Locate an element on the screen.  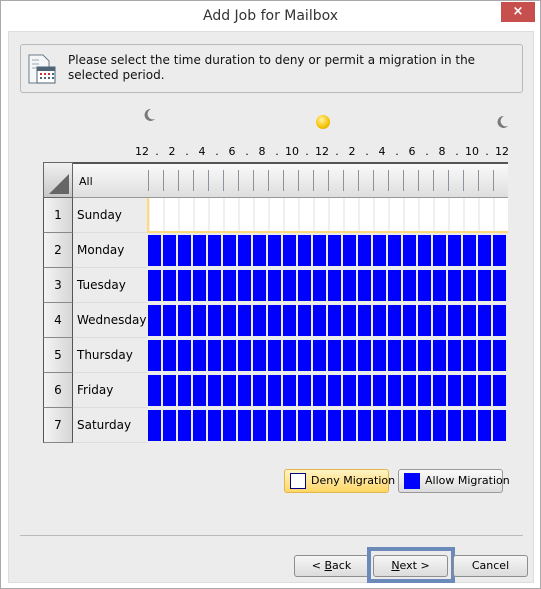
day-name: Monday is located at coordinates (110, 250).